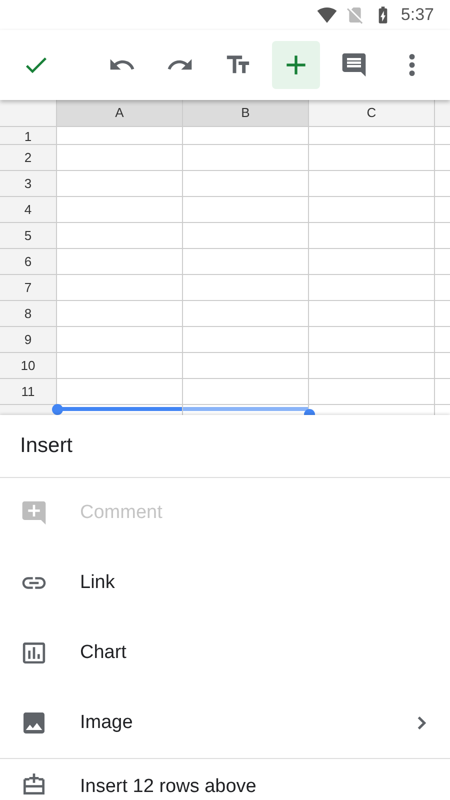 This screenshot has height=800, width=450. I want to click on menu-item: Image, so click(225, 723).